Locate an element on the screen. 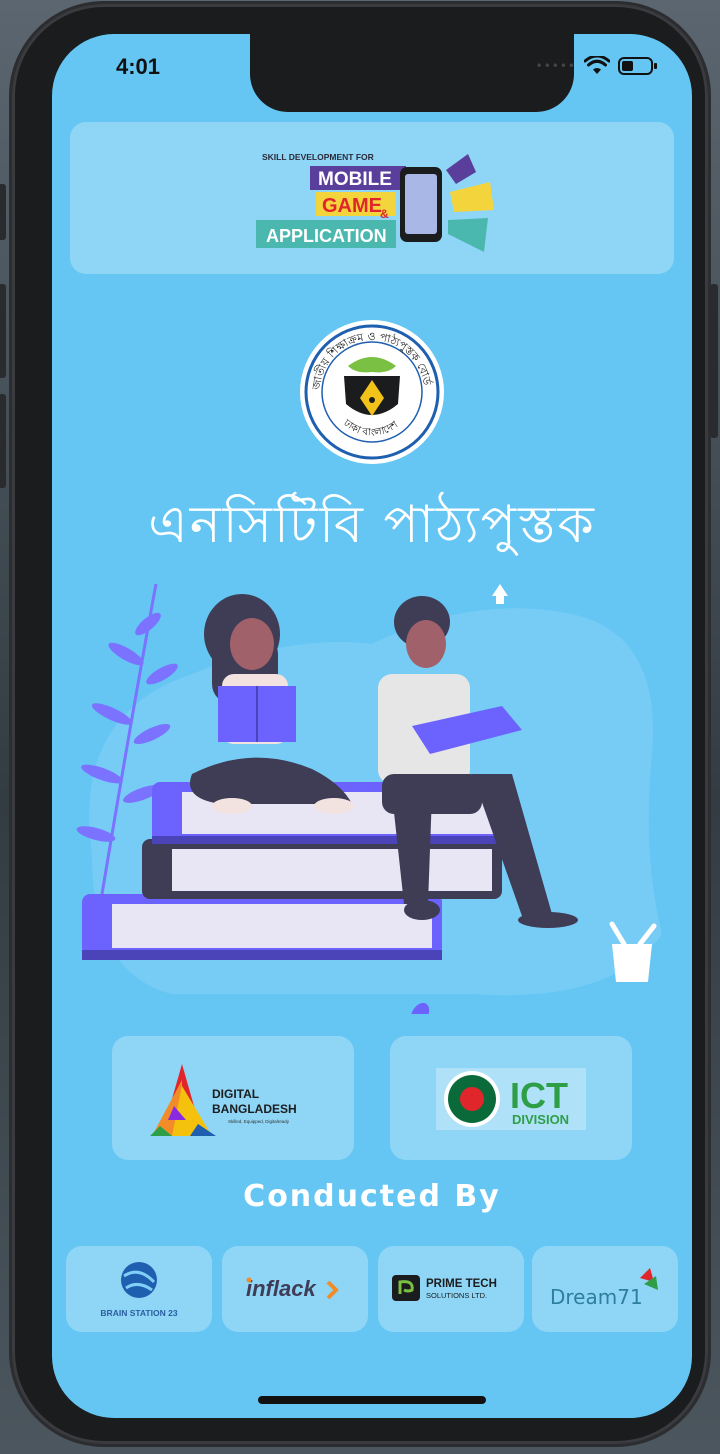 The image size is (720, 1454). inflack-label: inflack is located at coordinates (281, 1288).